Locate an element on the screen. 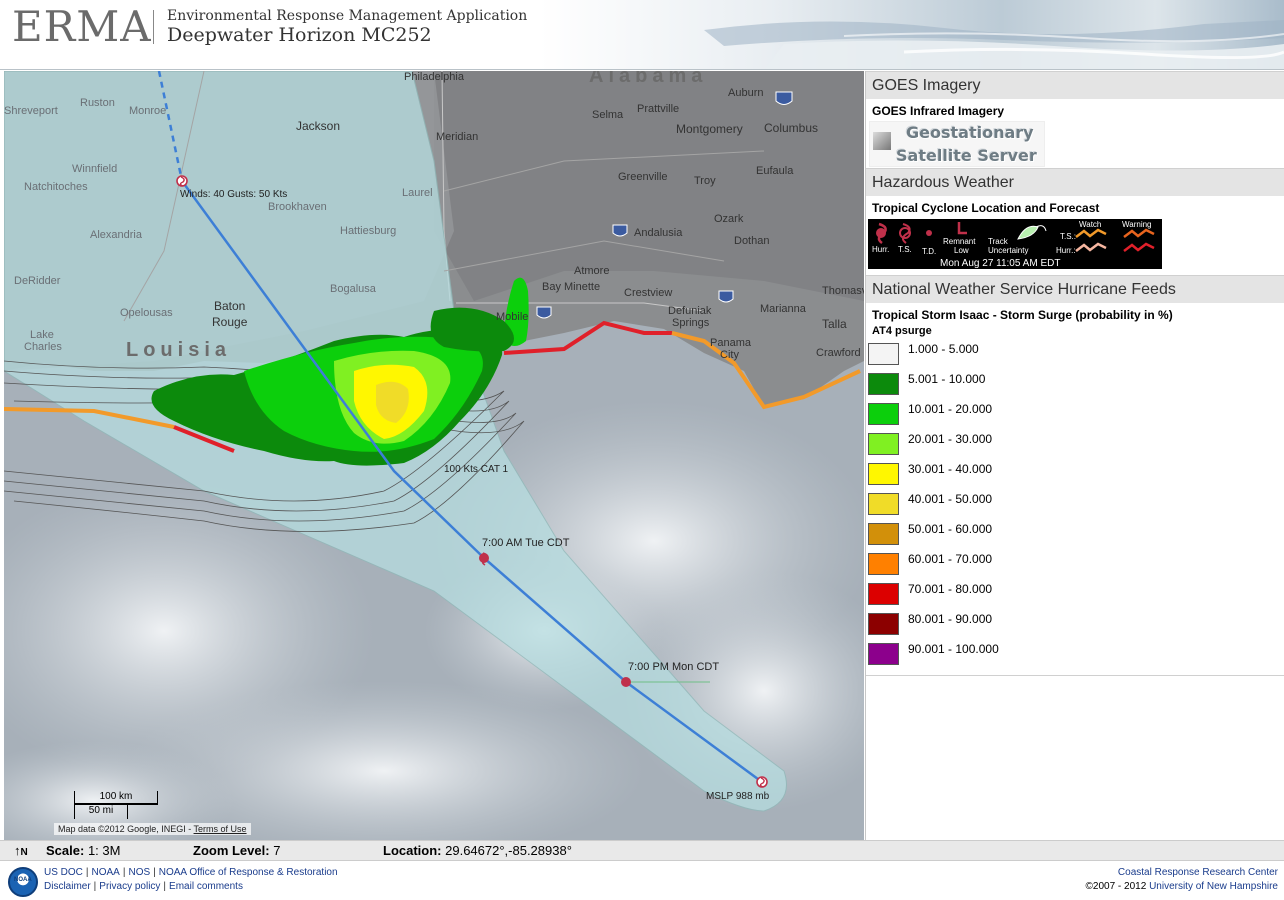 The height and width of the screenshot is (900, 1284). attribution-text: Map data ©2012 Google, INEGI - is located at coordinates (126, 829).